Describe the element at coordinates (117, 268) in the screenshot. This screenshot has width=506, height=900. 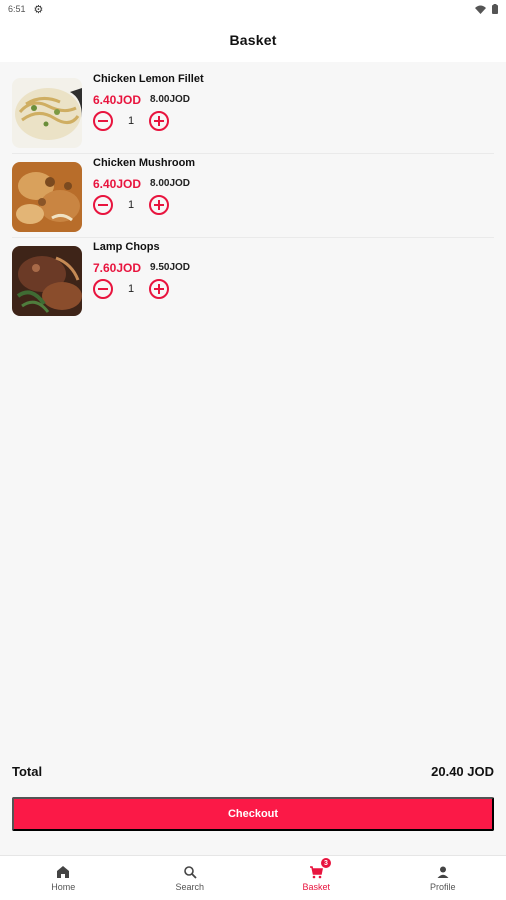
I see `item-price: 7.60JOD` at that location.